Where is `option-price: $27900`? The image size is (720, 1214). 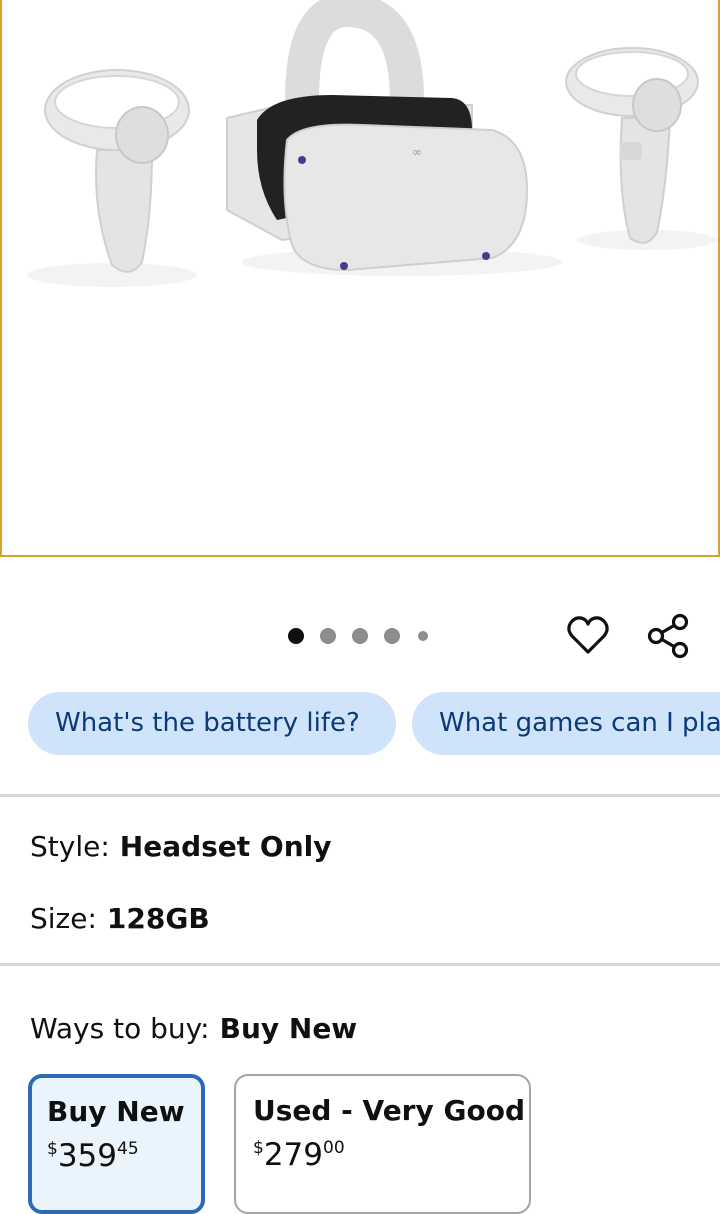 option-price: $27900 is located at coordinates (391, 1154).